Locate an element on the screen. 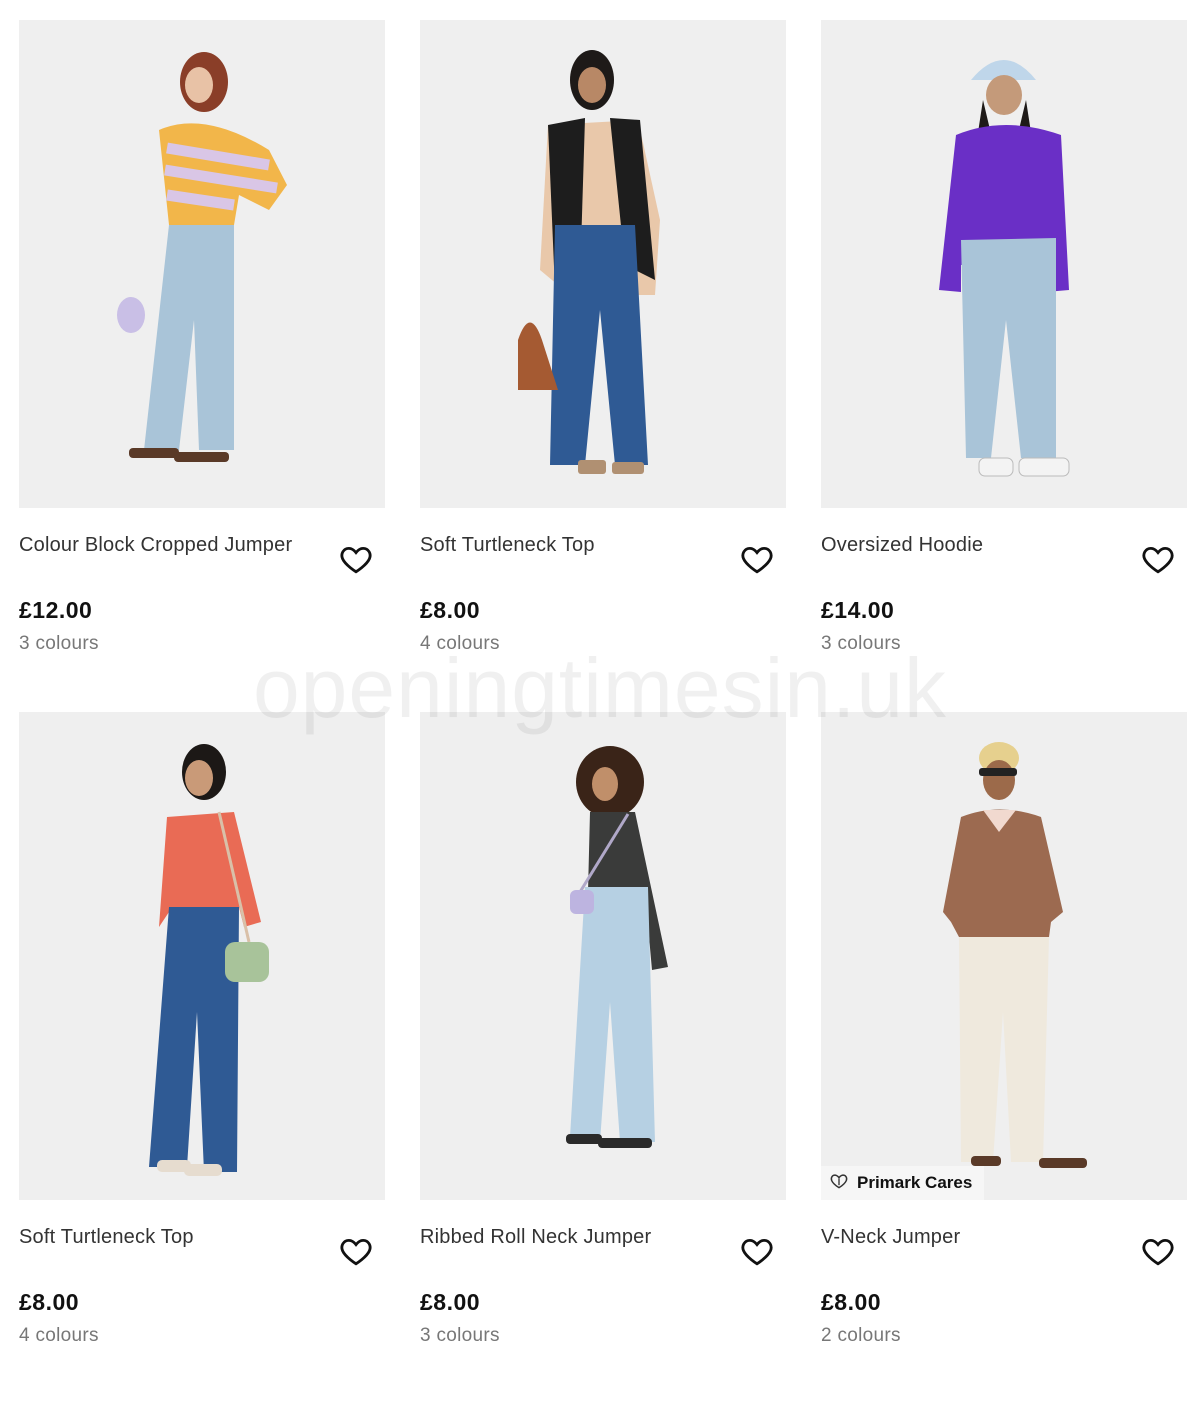  product-title: Colour Block Cropped Jumper is located at coordinates (169, 545).